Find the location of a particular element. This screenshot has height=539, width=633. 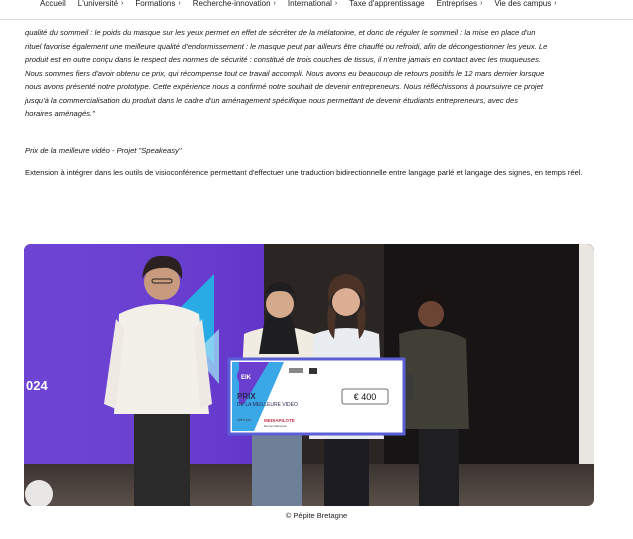

nav-item-6: Entreprises › is located at coordinates (460, 5).